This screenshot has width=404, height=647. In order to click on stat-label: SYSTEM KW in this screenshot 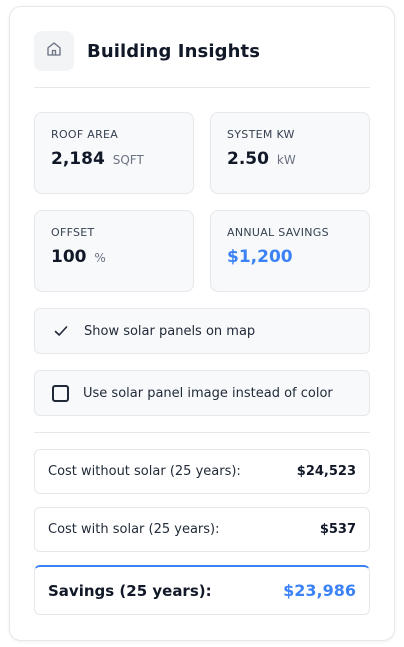, I will do `click(261, 134)`.